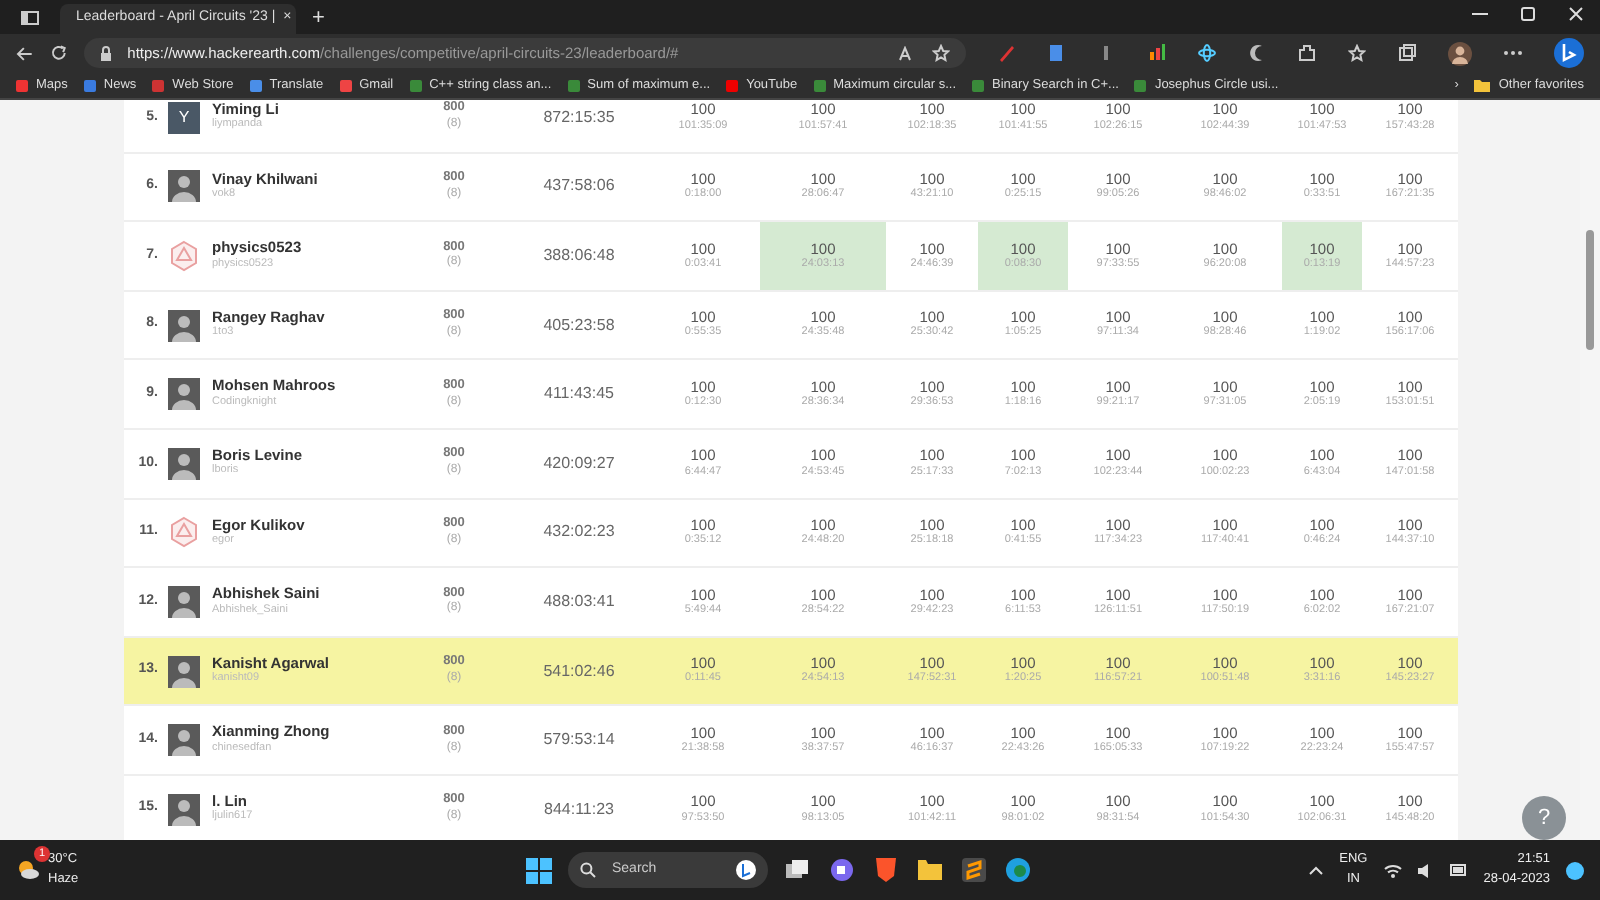 Image resolution: width=1600 pixels, height=900 pixels. What do you see at coordinates (579, 463) in the screenshot?
I see `total-time: 420:09:27` at bounding box center [579, 463].